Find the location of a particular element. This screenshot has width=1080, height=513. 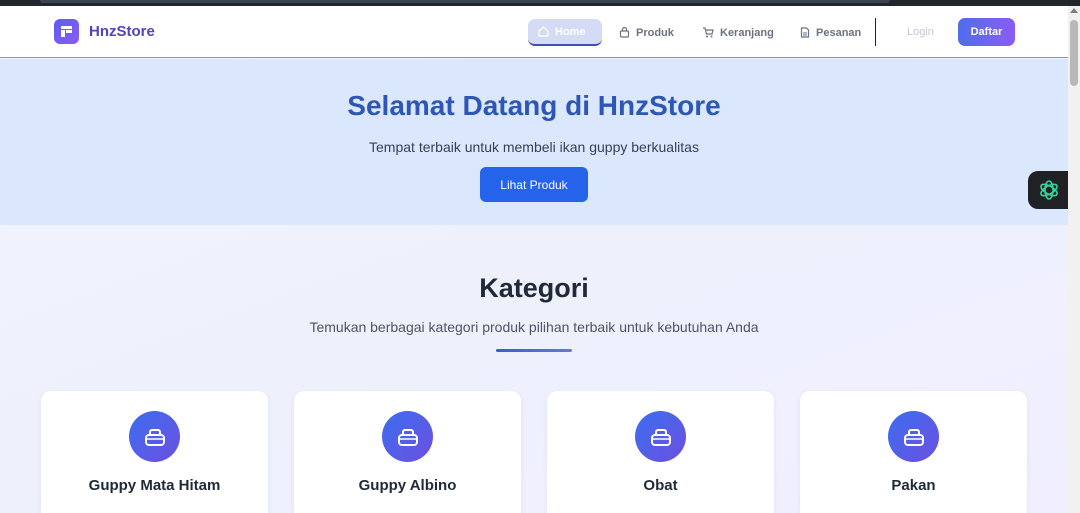

register-button: Daftar is located at coordinates (986, 32).